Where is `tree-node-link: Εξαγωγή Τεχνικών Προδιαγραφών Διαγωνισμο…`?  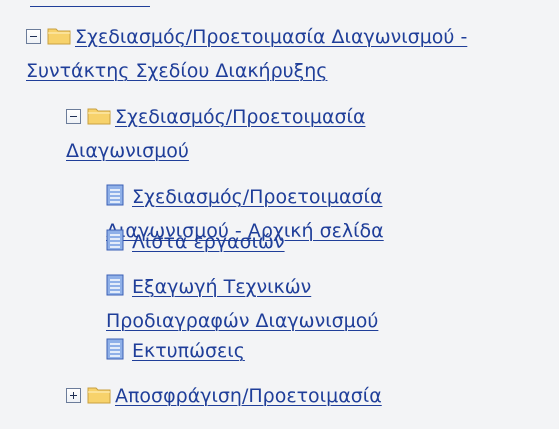
tree-node-link: Εξαγωγή Τεχνικών Προδιαγραφών Διαγωνισμο… is located at coordinates (242, 304).